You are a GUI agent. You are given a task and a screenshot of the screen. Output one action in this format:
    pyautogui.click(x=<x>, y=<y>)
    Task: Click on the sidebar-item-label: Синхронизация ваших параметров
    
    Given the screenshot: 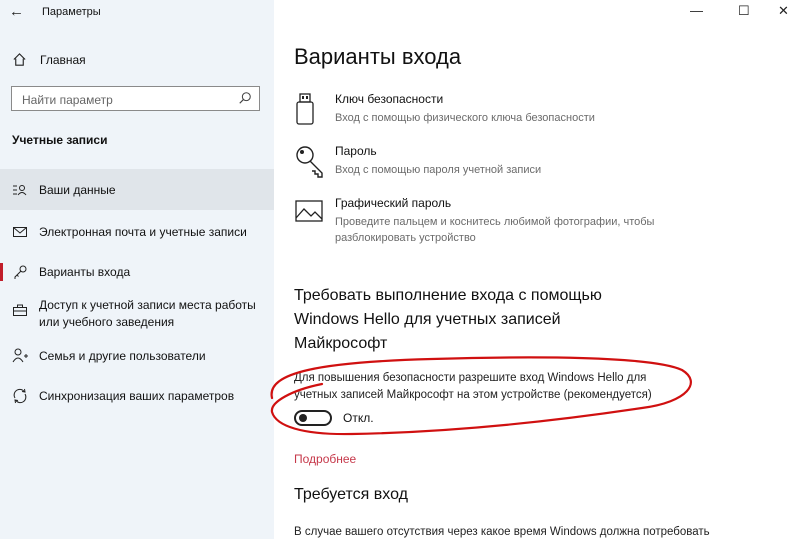 What is the action you would take?
    pyautogui.click(x=137, y=396)
    